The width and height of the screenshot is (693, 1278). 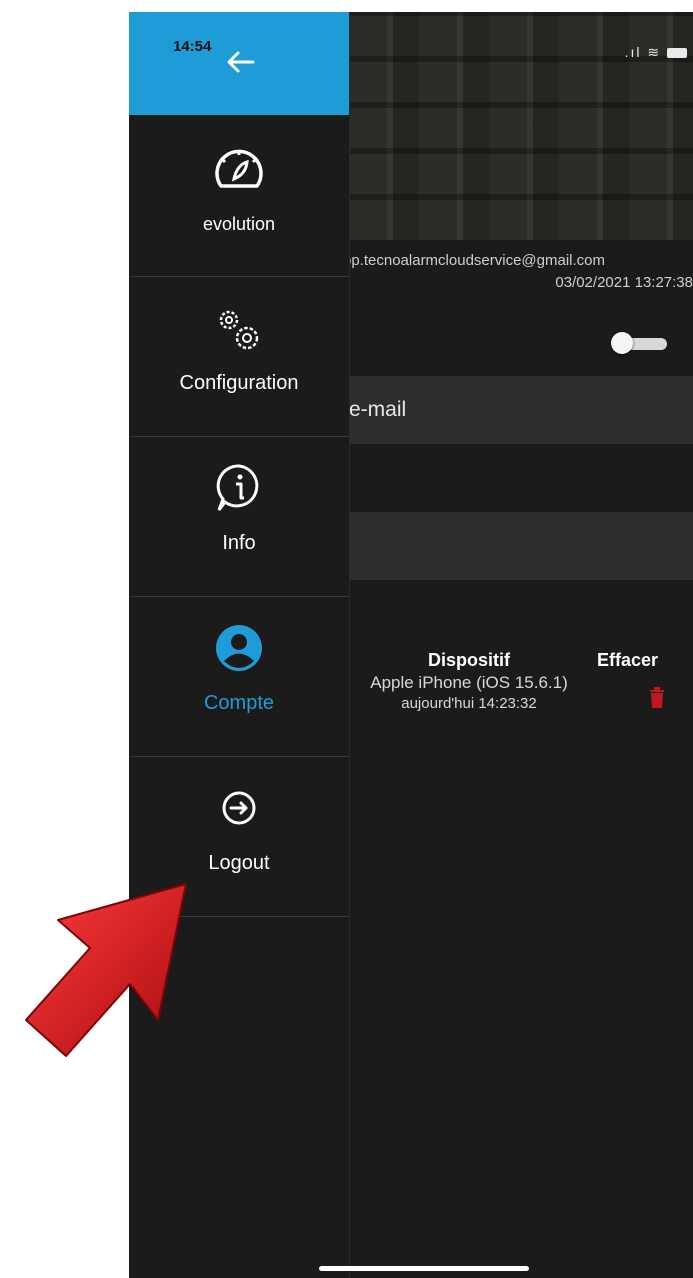 I want to click on back-arrow-icon, so click(x=240, y=62).